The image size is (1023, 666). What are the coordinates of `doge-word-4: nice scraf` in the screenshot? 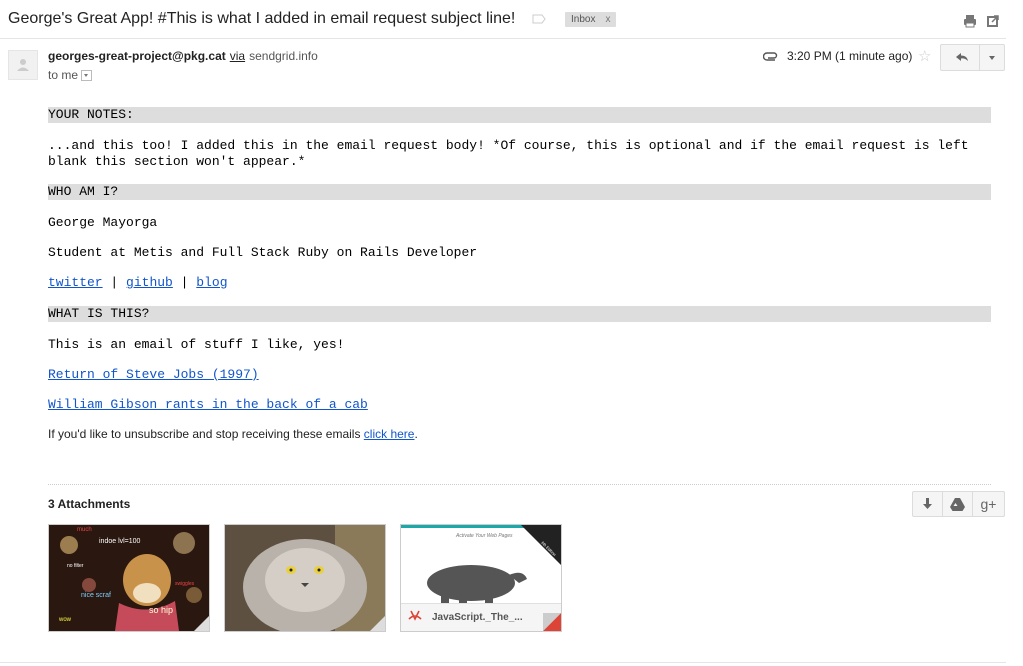 It's located at (96, 595).